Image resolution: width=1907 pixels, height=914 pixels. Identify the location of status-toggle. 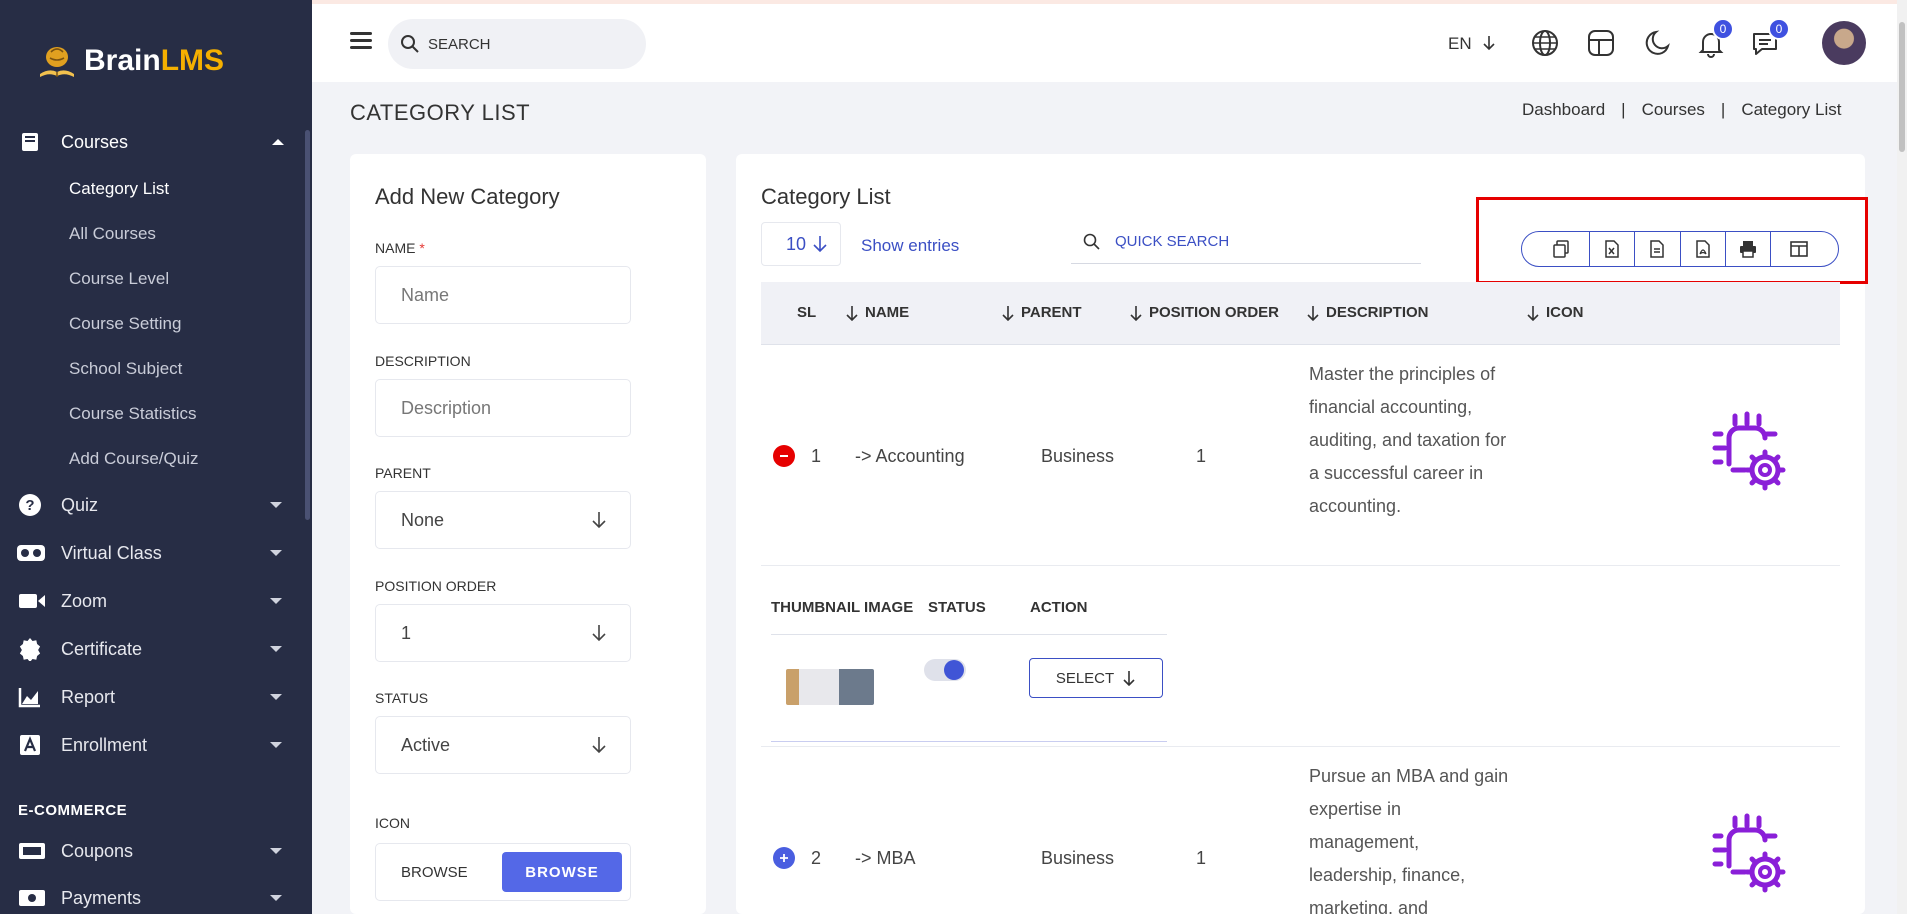
(945, 670).